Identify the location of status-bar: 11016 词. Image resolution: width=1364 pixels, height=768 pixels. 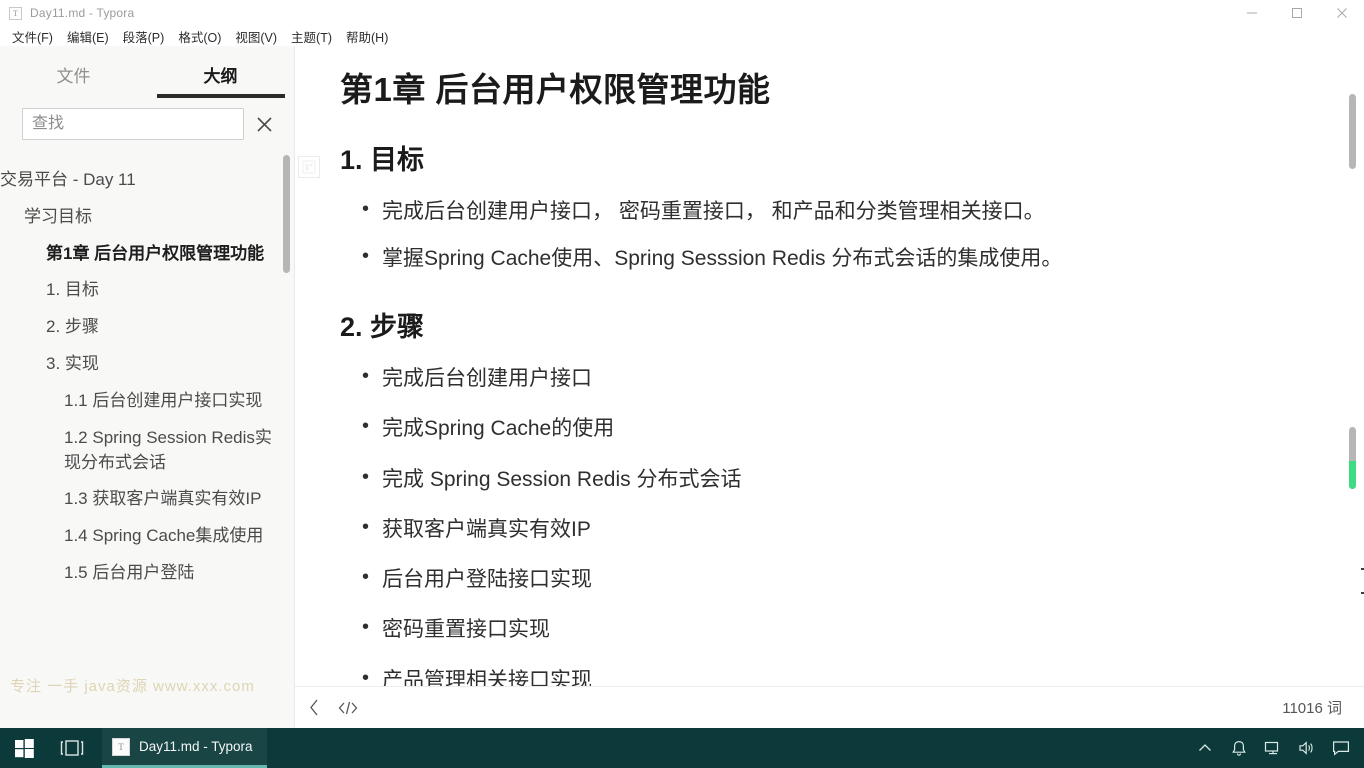
(829, 707).